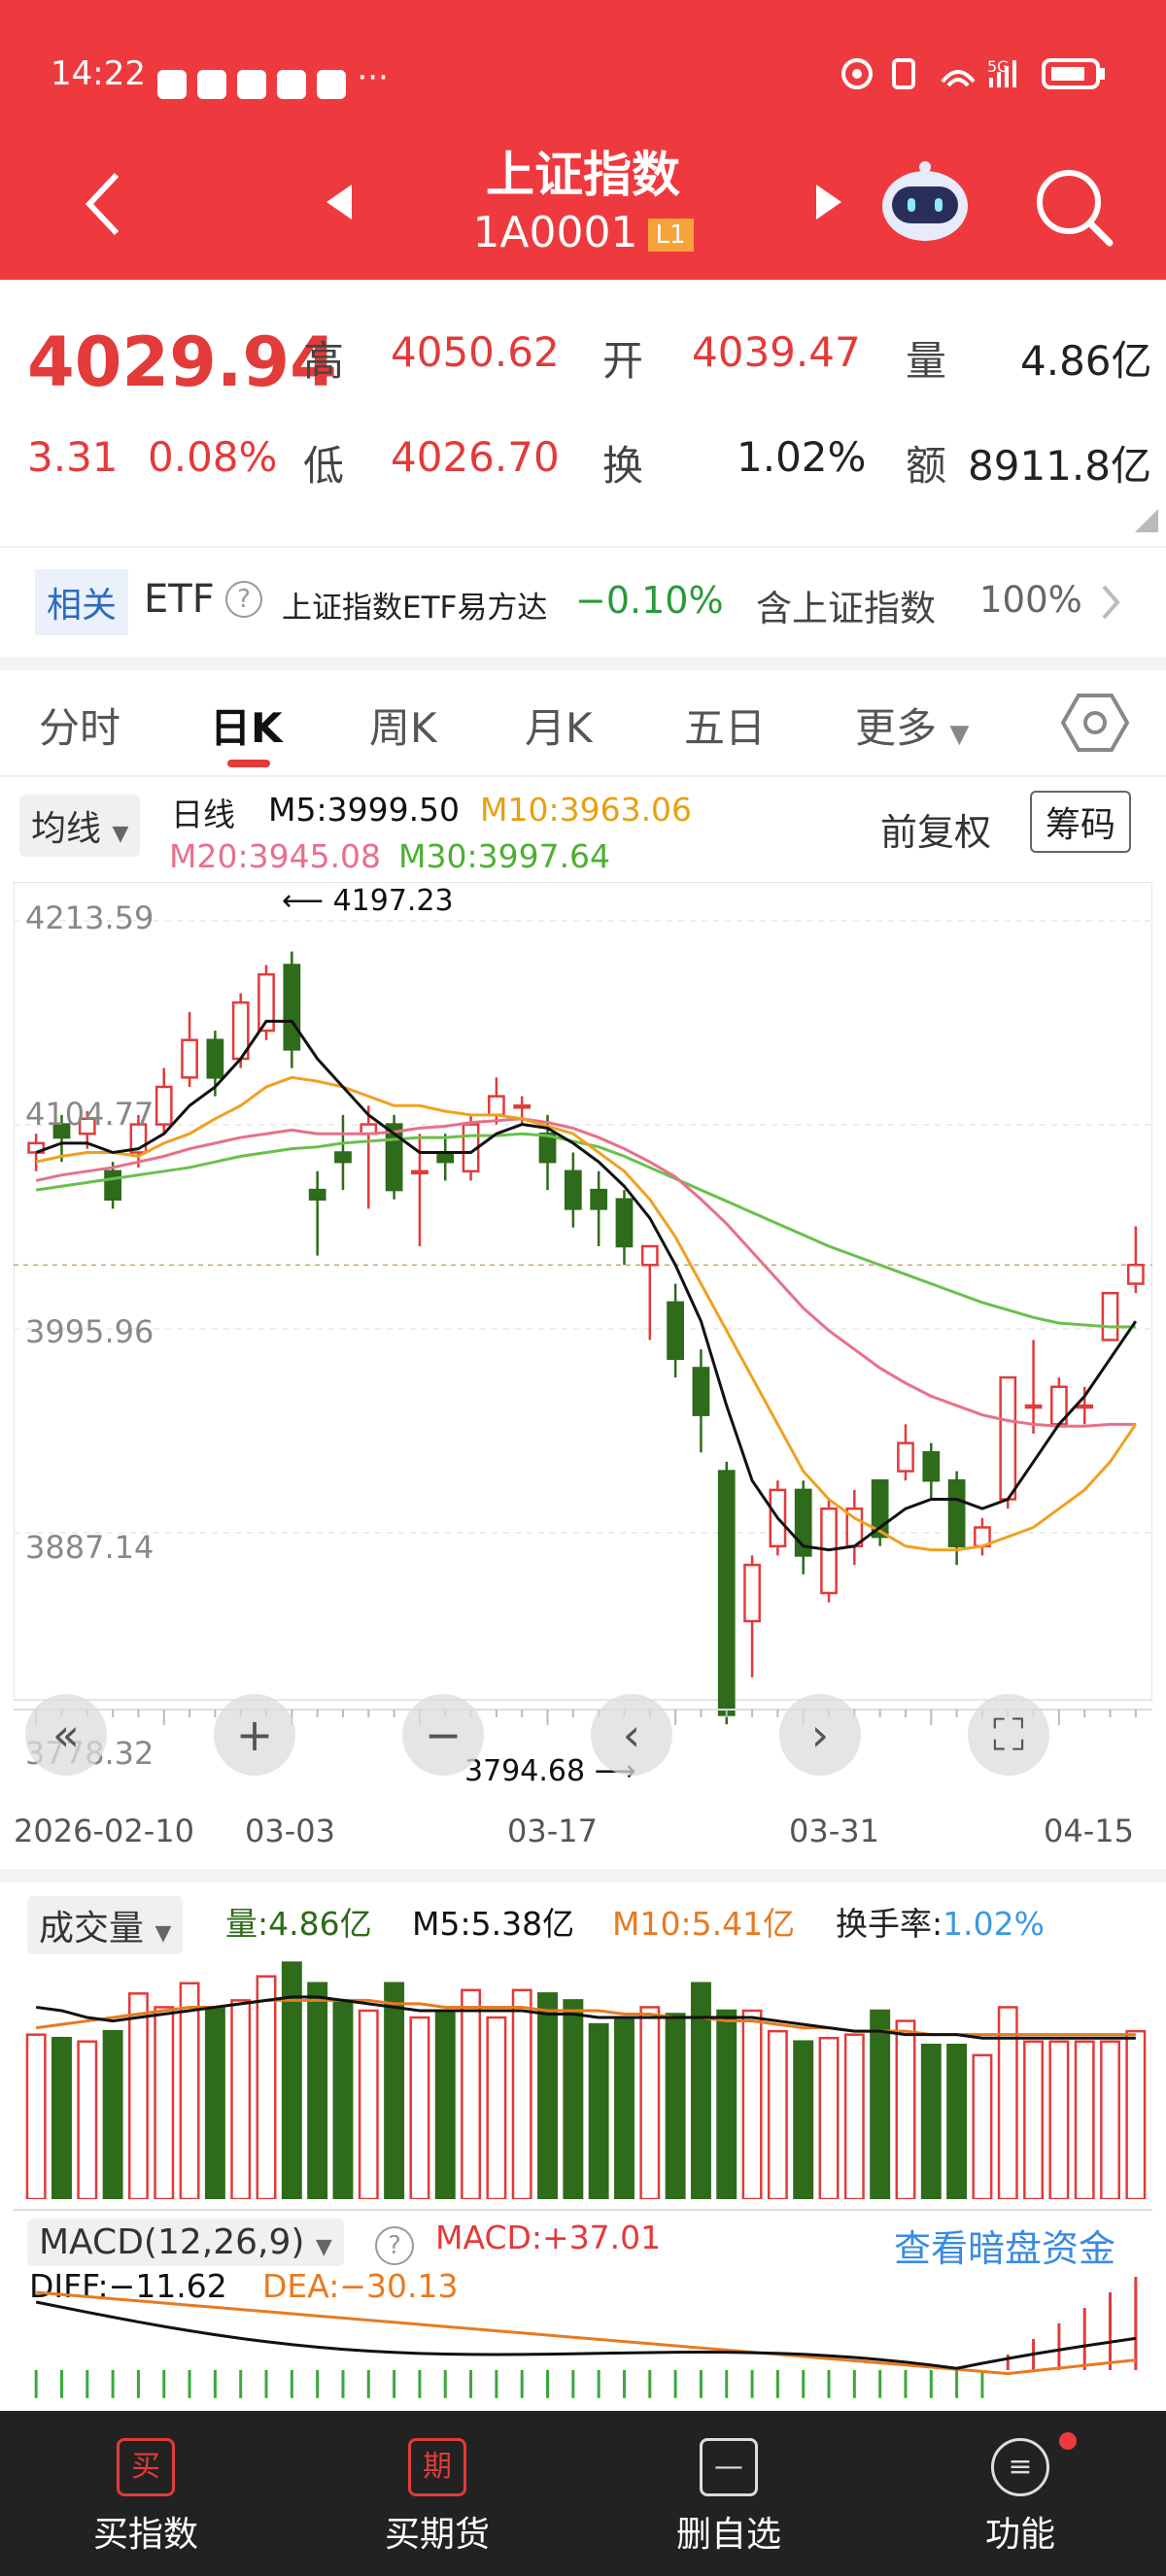  What do you see at coordinates (298, 1924) in the screenshot?
I see `volume-legend: 量:4.86亿` at bounding box center [298, 1924].